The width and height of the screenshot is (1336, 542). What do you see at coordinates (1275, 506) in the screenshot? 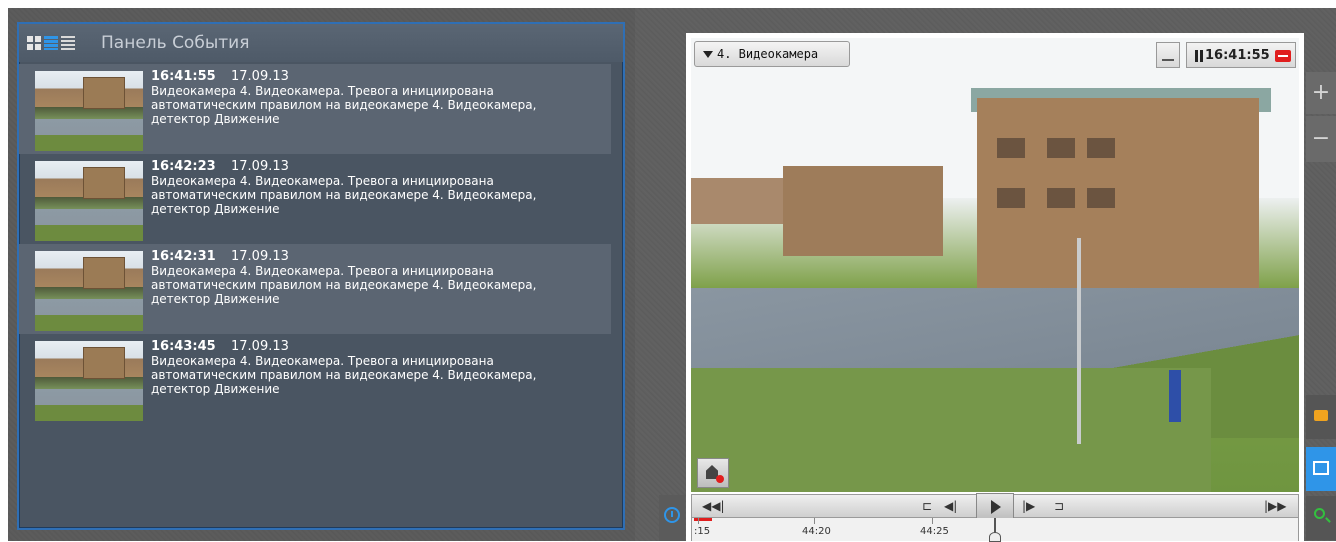
I see `jump-last-button: |▶▶` at bounding box center [1275, 506].